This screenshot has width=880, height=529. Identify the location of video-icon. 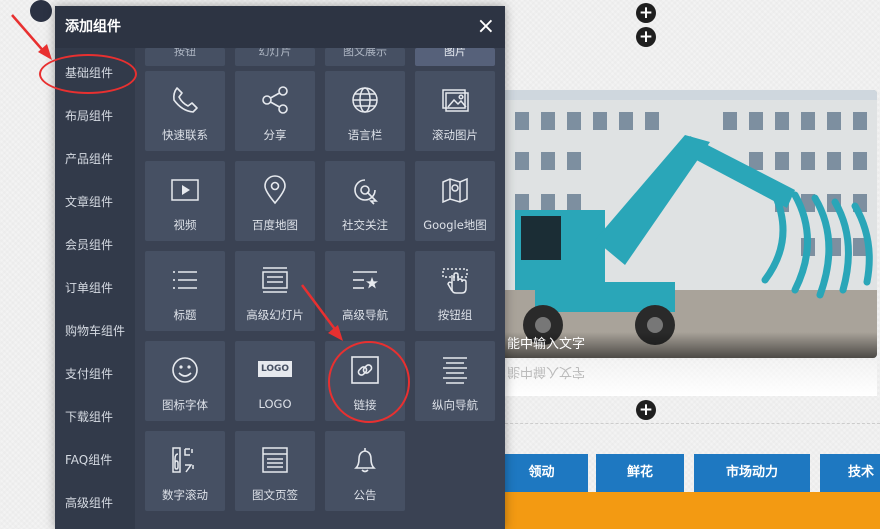
(185, 190).